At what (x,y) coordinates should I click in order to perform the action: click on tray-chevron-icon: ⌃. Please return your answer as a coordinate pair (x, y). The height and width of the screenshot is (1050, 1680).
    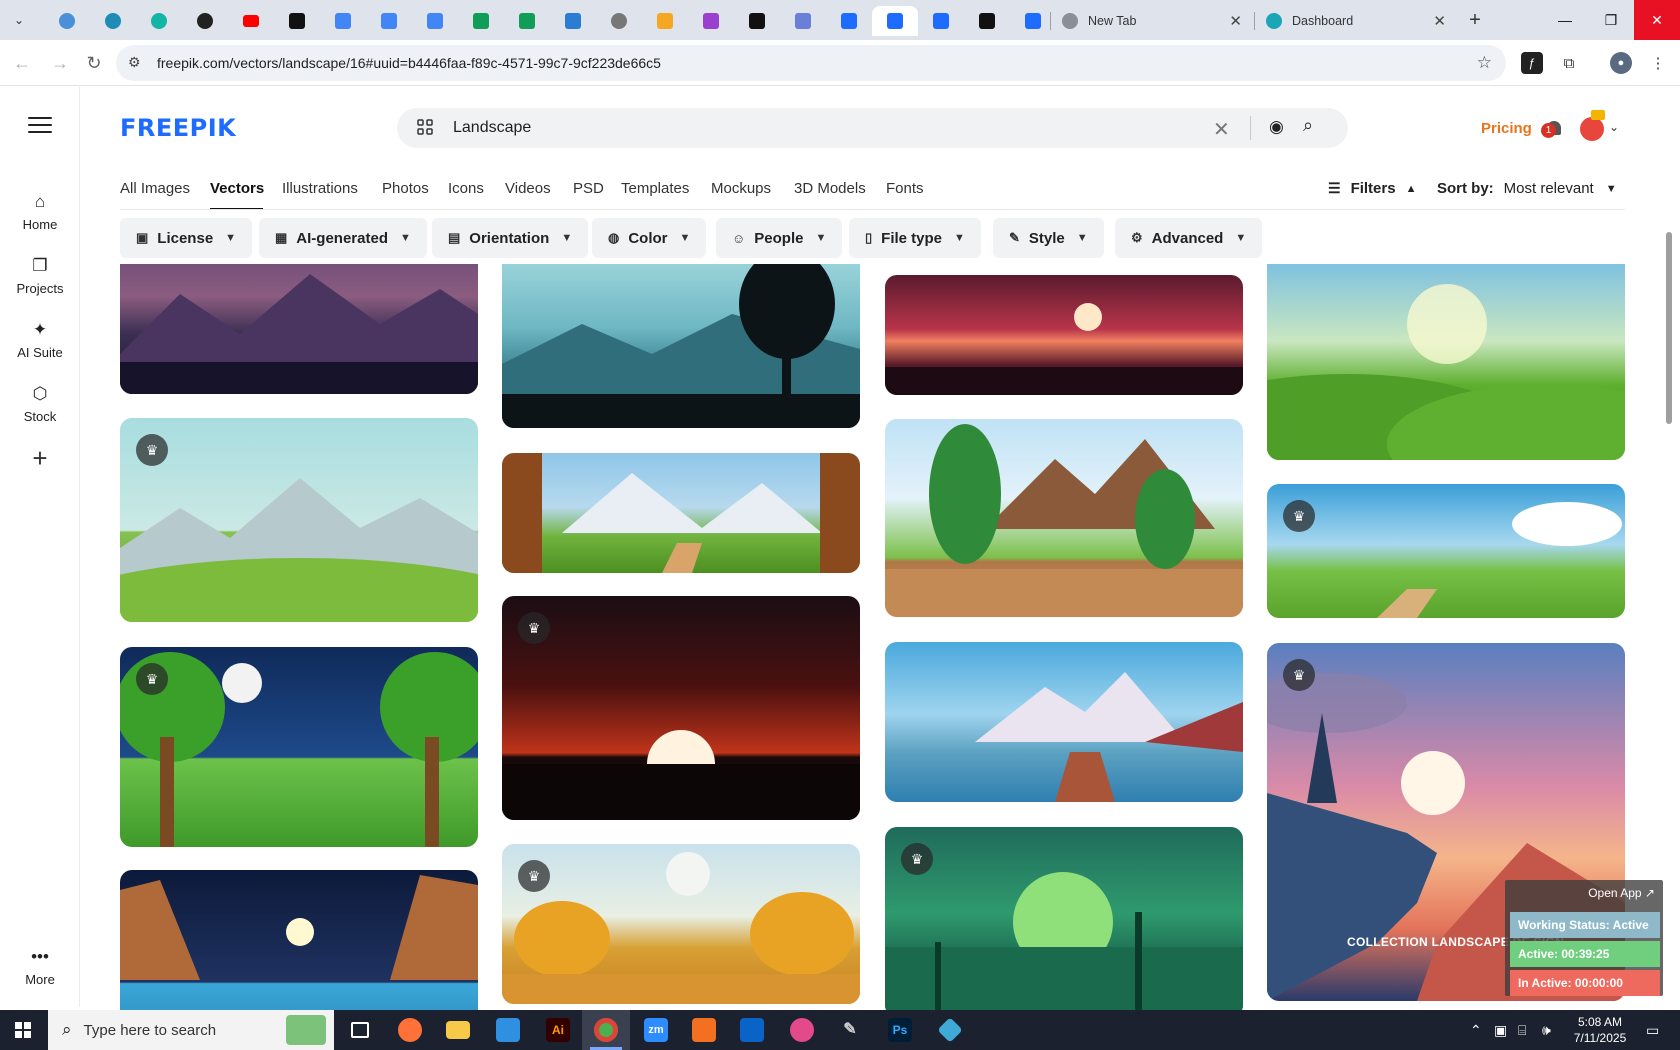
    Looking at the image, I should click on (1476, 1030).